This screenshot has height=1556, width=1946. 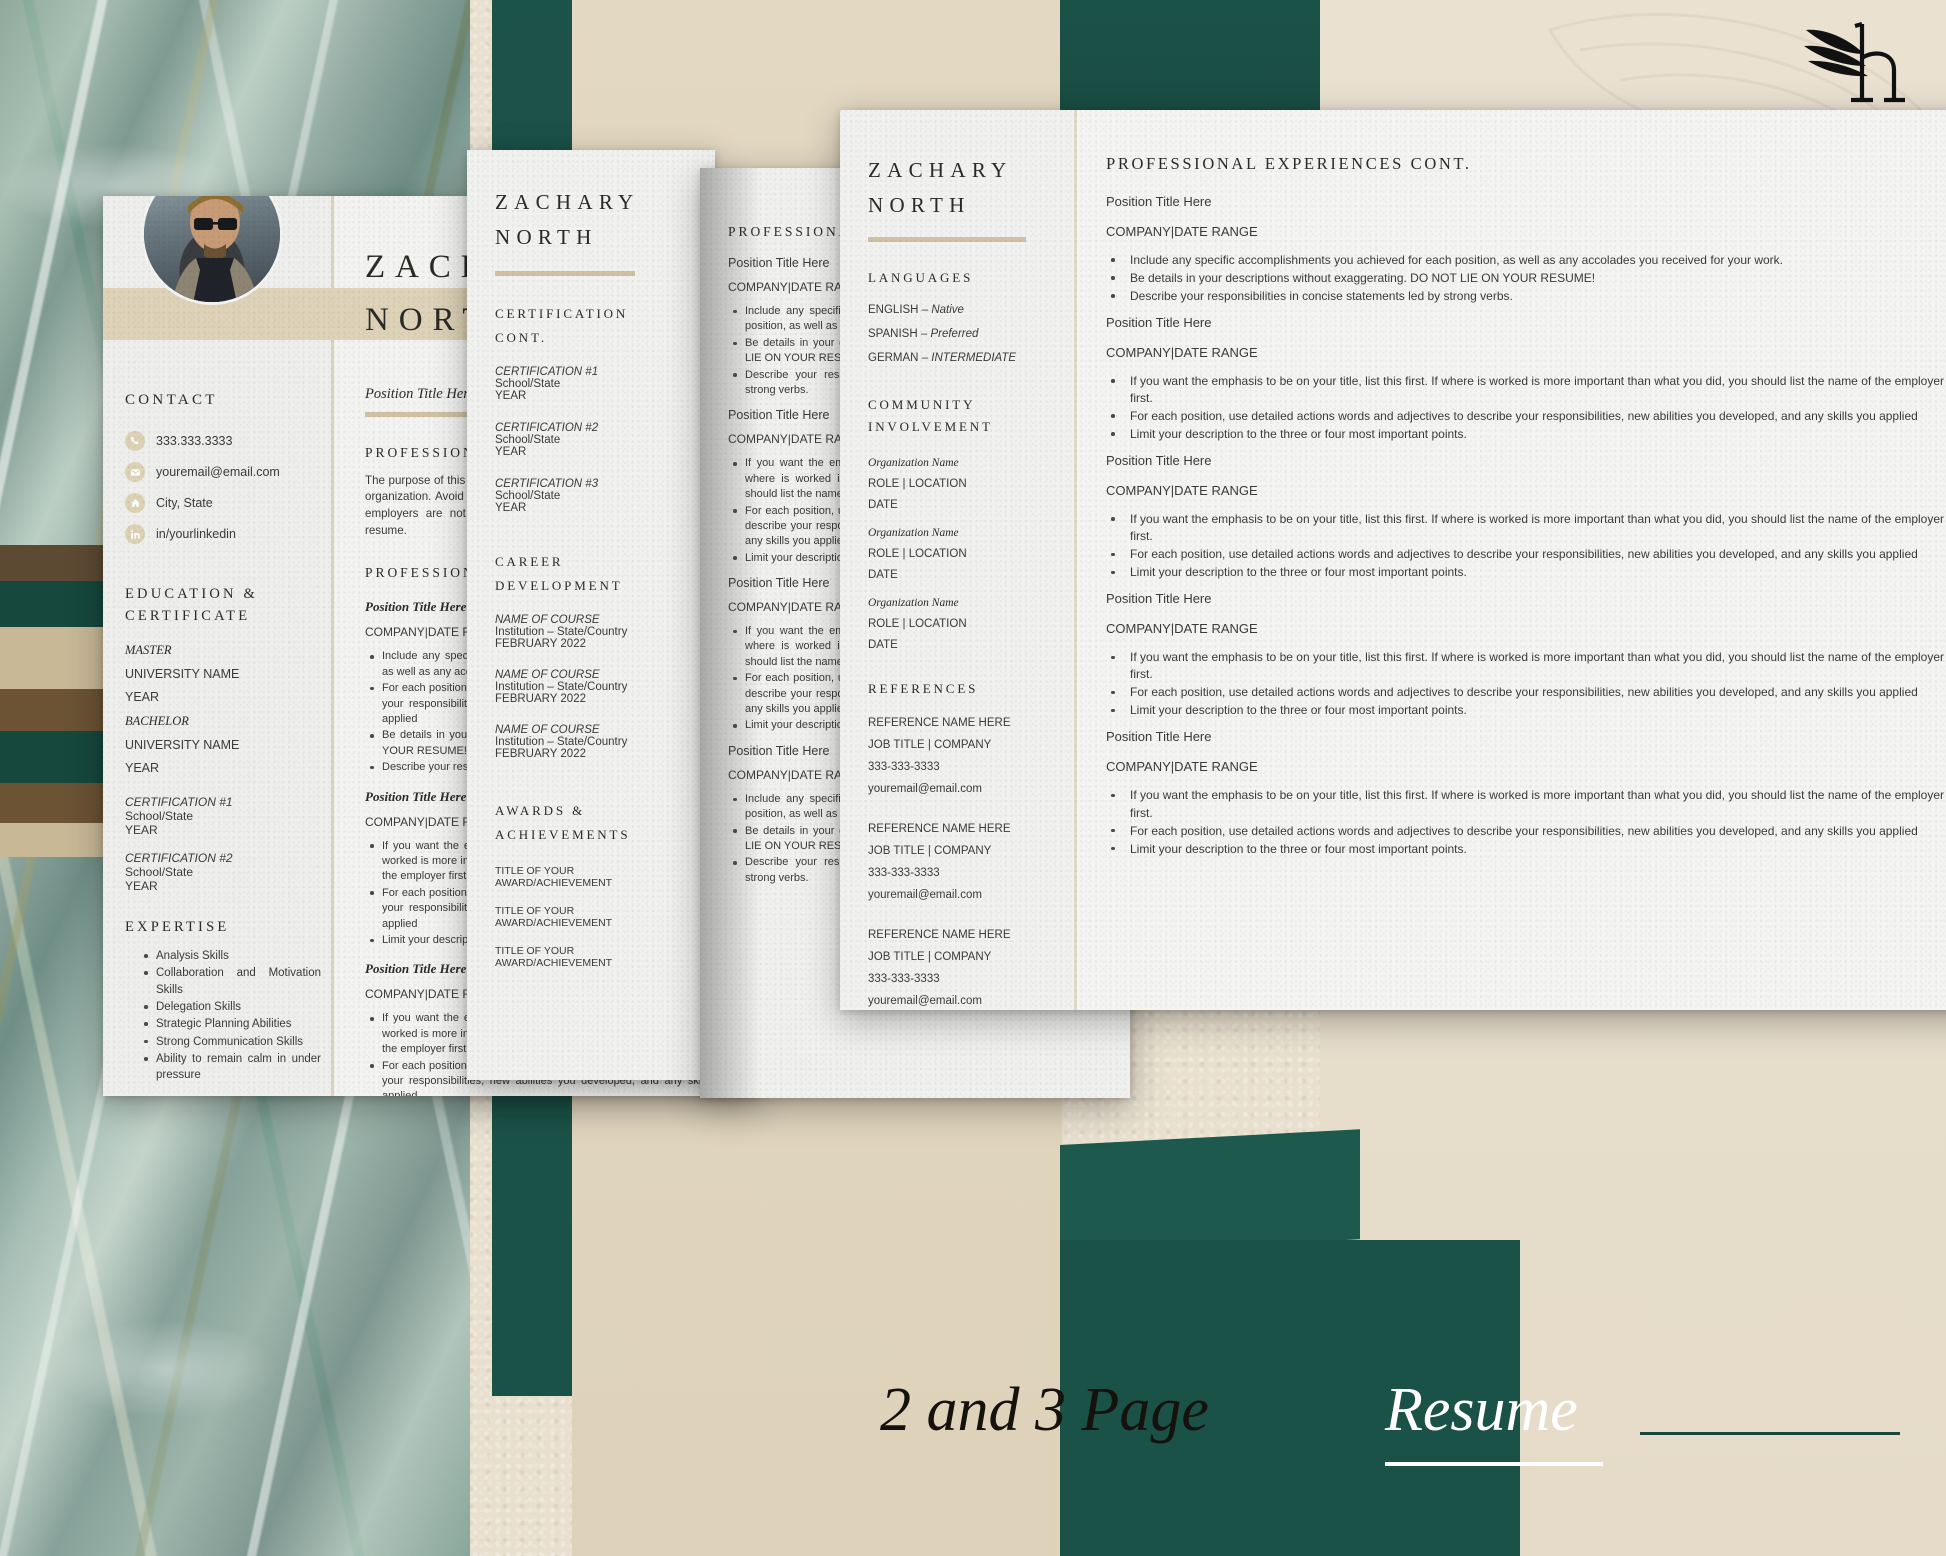 What do you see at coordinates (591, 326) in the screenshot?
I see `certification-heading: CERTIFICATION CONT.` at bounding box center [591, 326].